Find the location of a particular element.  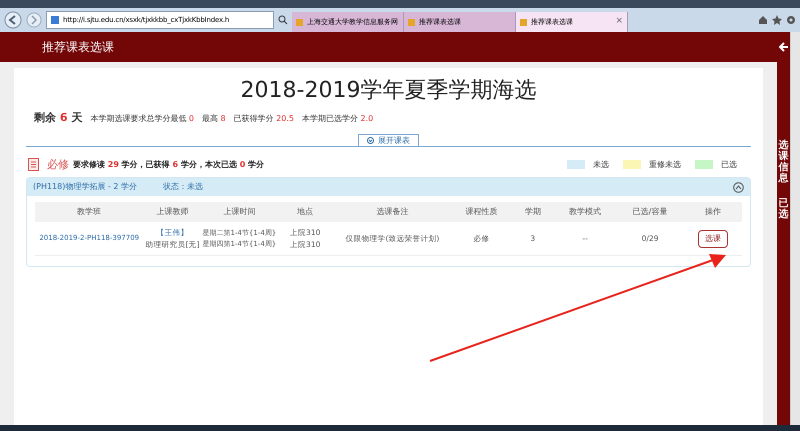

required-label: 必修 is located at coordinates (58, 164).